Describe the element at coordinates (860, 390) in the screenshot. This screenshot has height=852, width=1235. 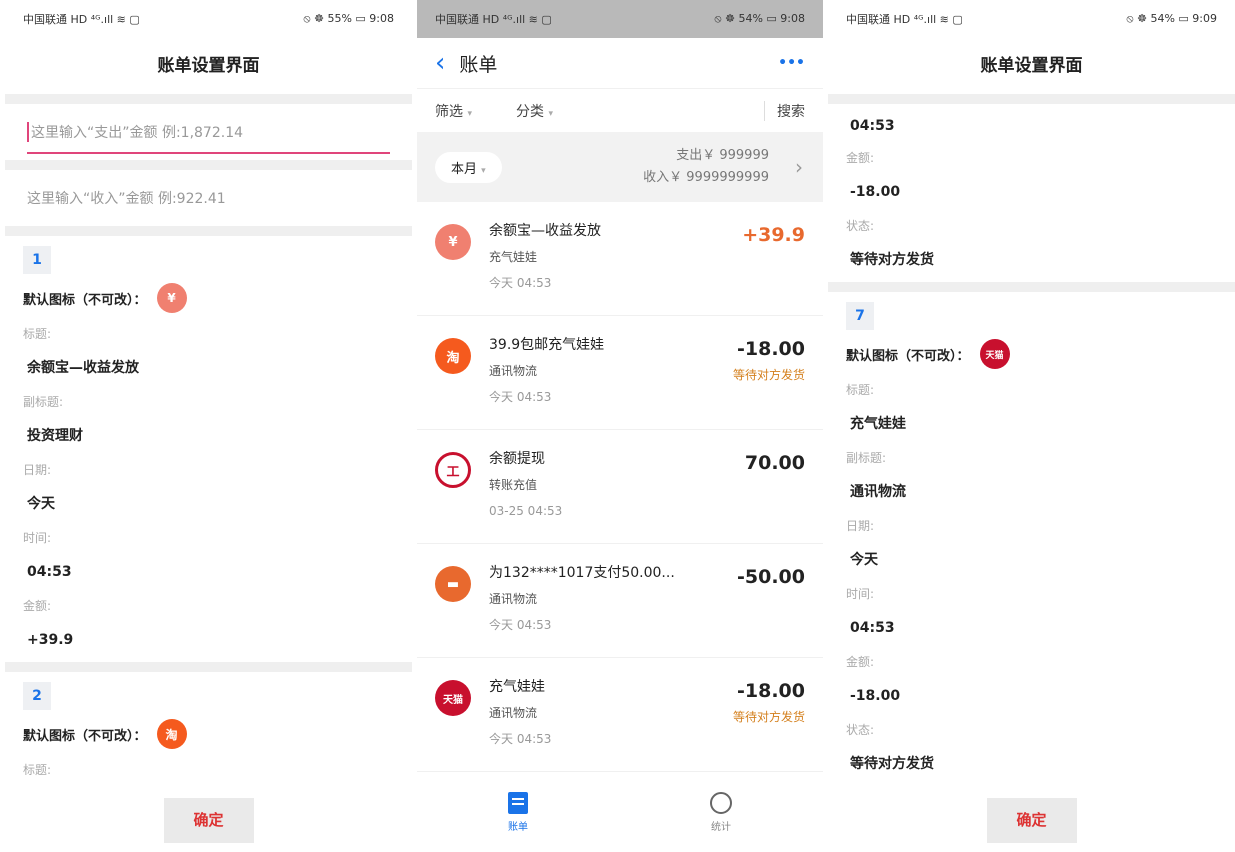
I see `title-label: 标题:` at that location.